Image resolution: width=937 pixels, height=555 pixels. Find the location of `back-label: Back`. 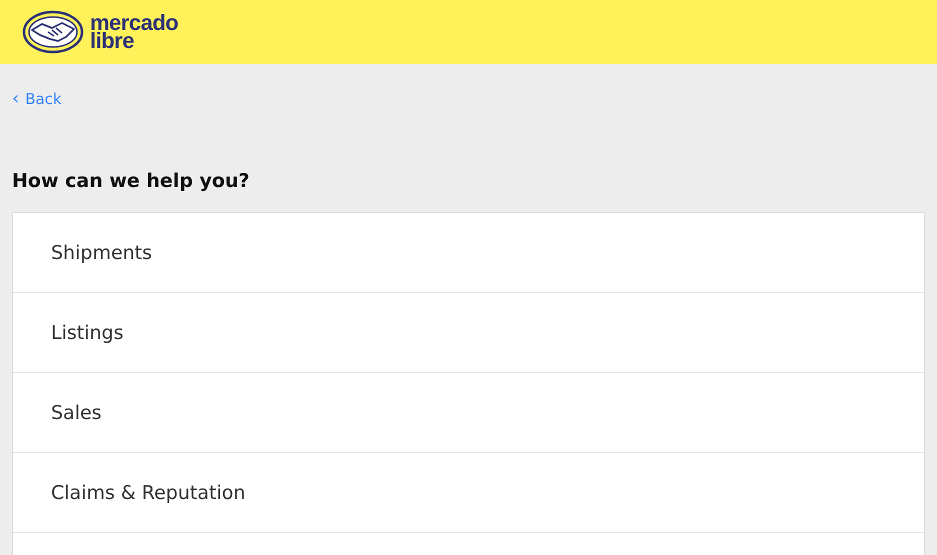

back-label: Back is located at coordinates (43, 99).